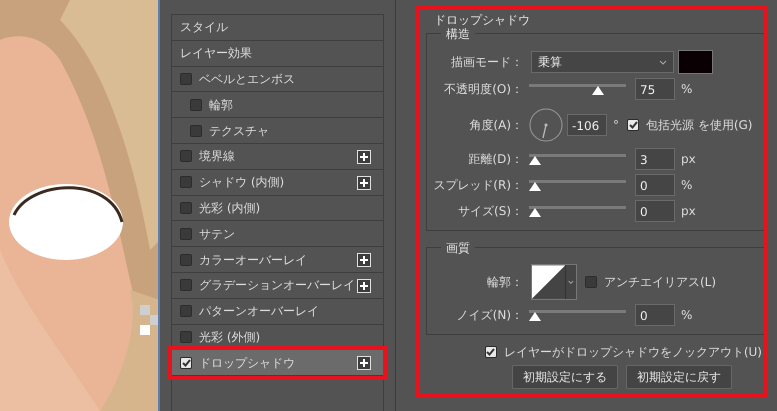  Describe the element at coordinates (217, 234) in the screenshot. I see `effect-label: サテン` at that location.